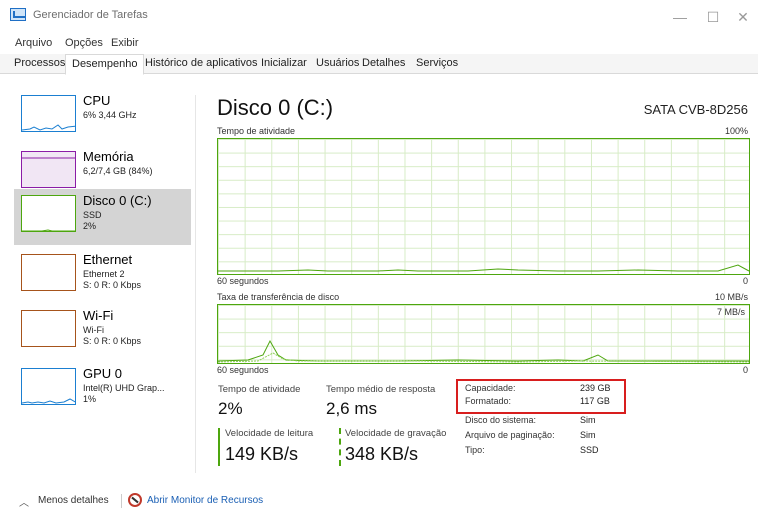  I want to click on sidebar-item-detail: 6% 3,44 GHz, so click(110, 115).